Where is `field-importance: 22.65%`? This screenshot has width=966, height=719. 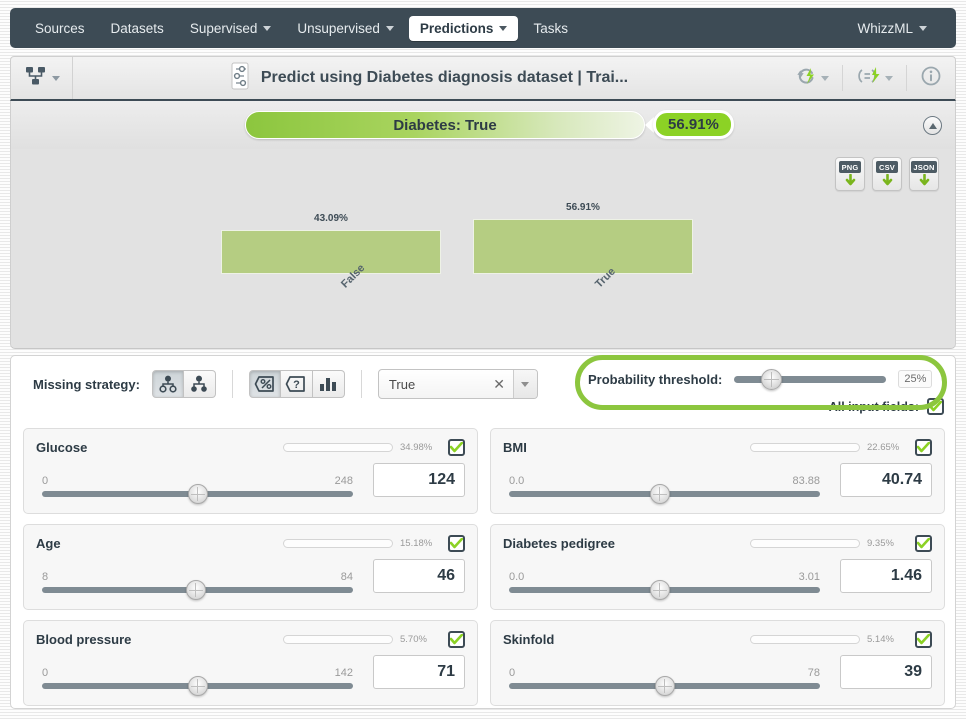
field-importance: 22.65% is located at coordinates (826, 447).